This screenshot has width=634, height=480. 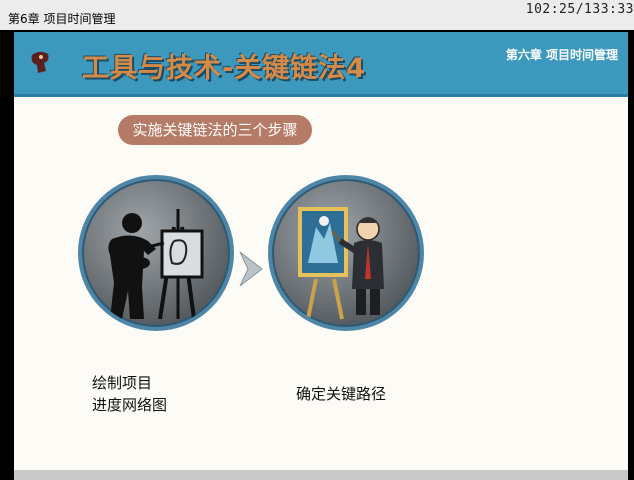 I want to click on slide-banner: 工具与技术-关键链法4 第六章 项目时间管理, so click(x=321, y=64).